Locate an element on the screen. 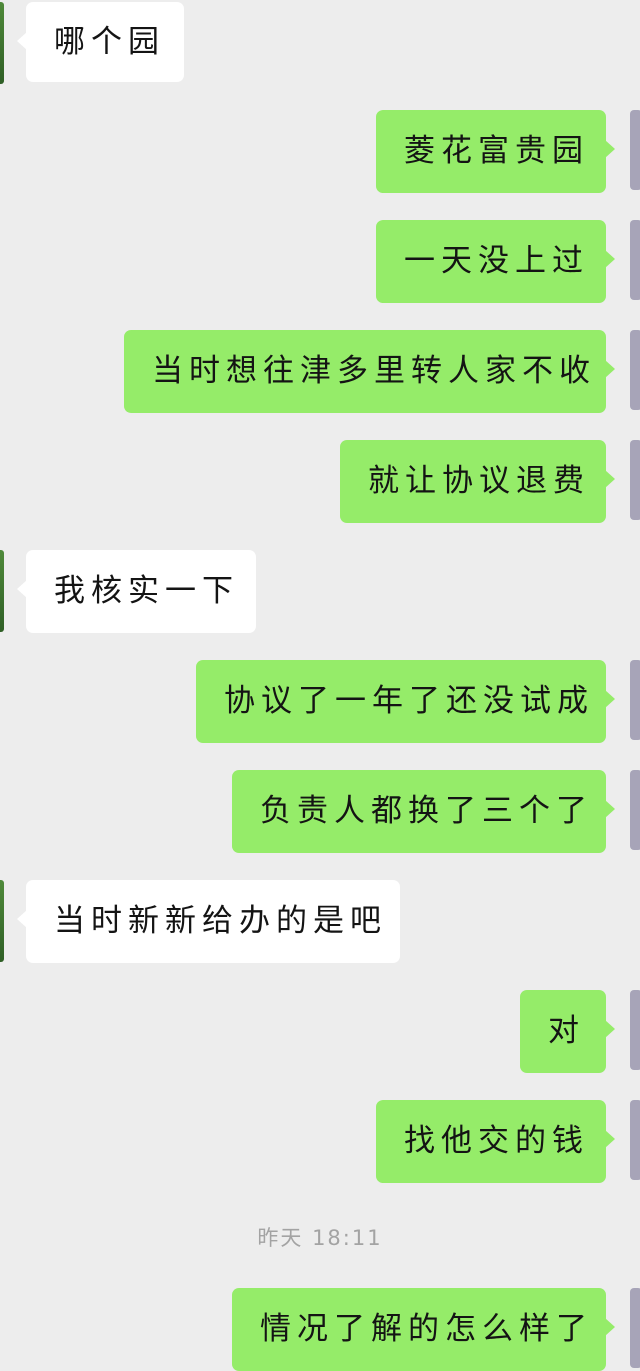 This screenshot has height=1371, width=640. message-bubble-outgoing: 负责人都换了三个了 is located at coordinates (423, 811).